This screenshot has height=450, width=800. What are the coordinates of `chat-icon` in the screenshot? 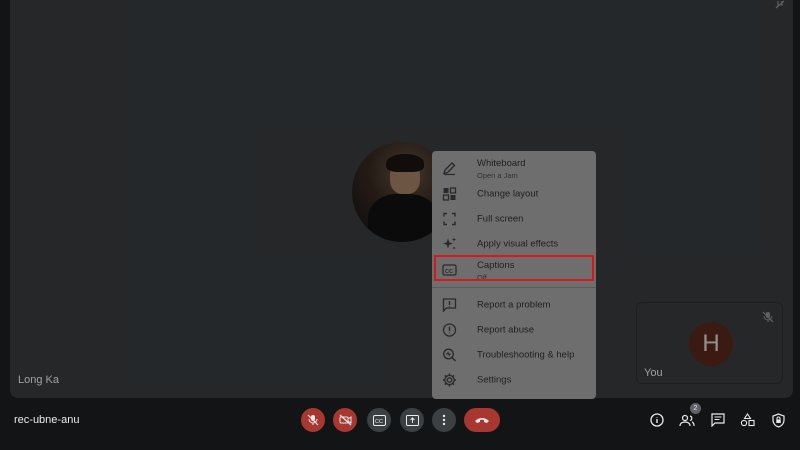 It's located at (718, 420).